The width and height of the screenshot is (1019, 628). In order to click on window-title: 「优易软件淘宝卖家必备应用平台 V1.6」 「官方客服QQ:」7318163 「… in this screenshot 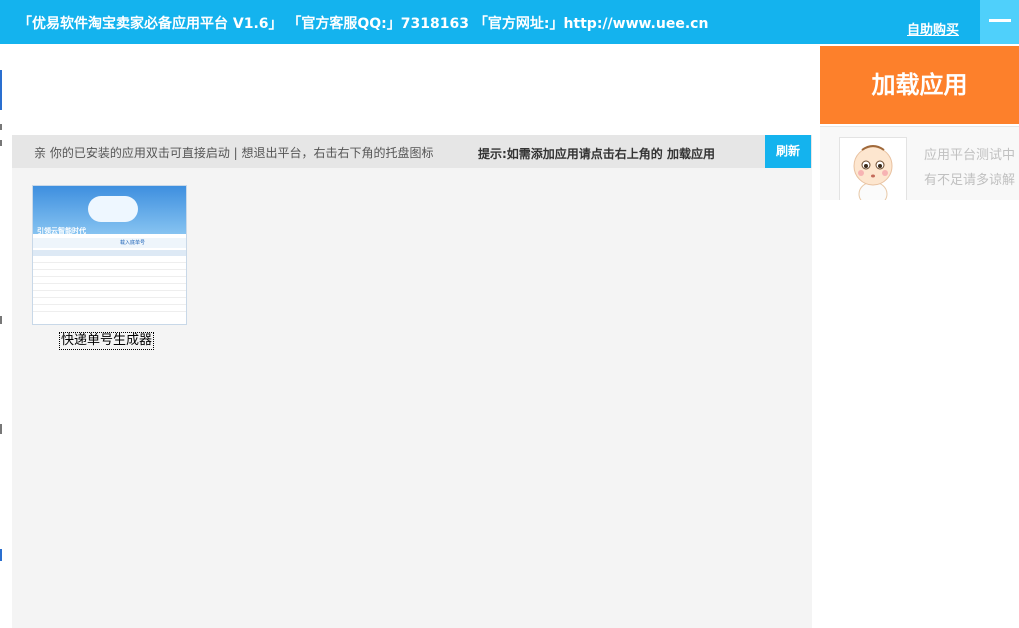, I will do `click(363, 24)`.